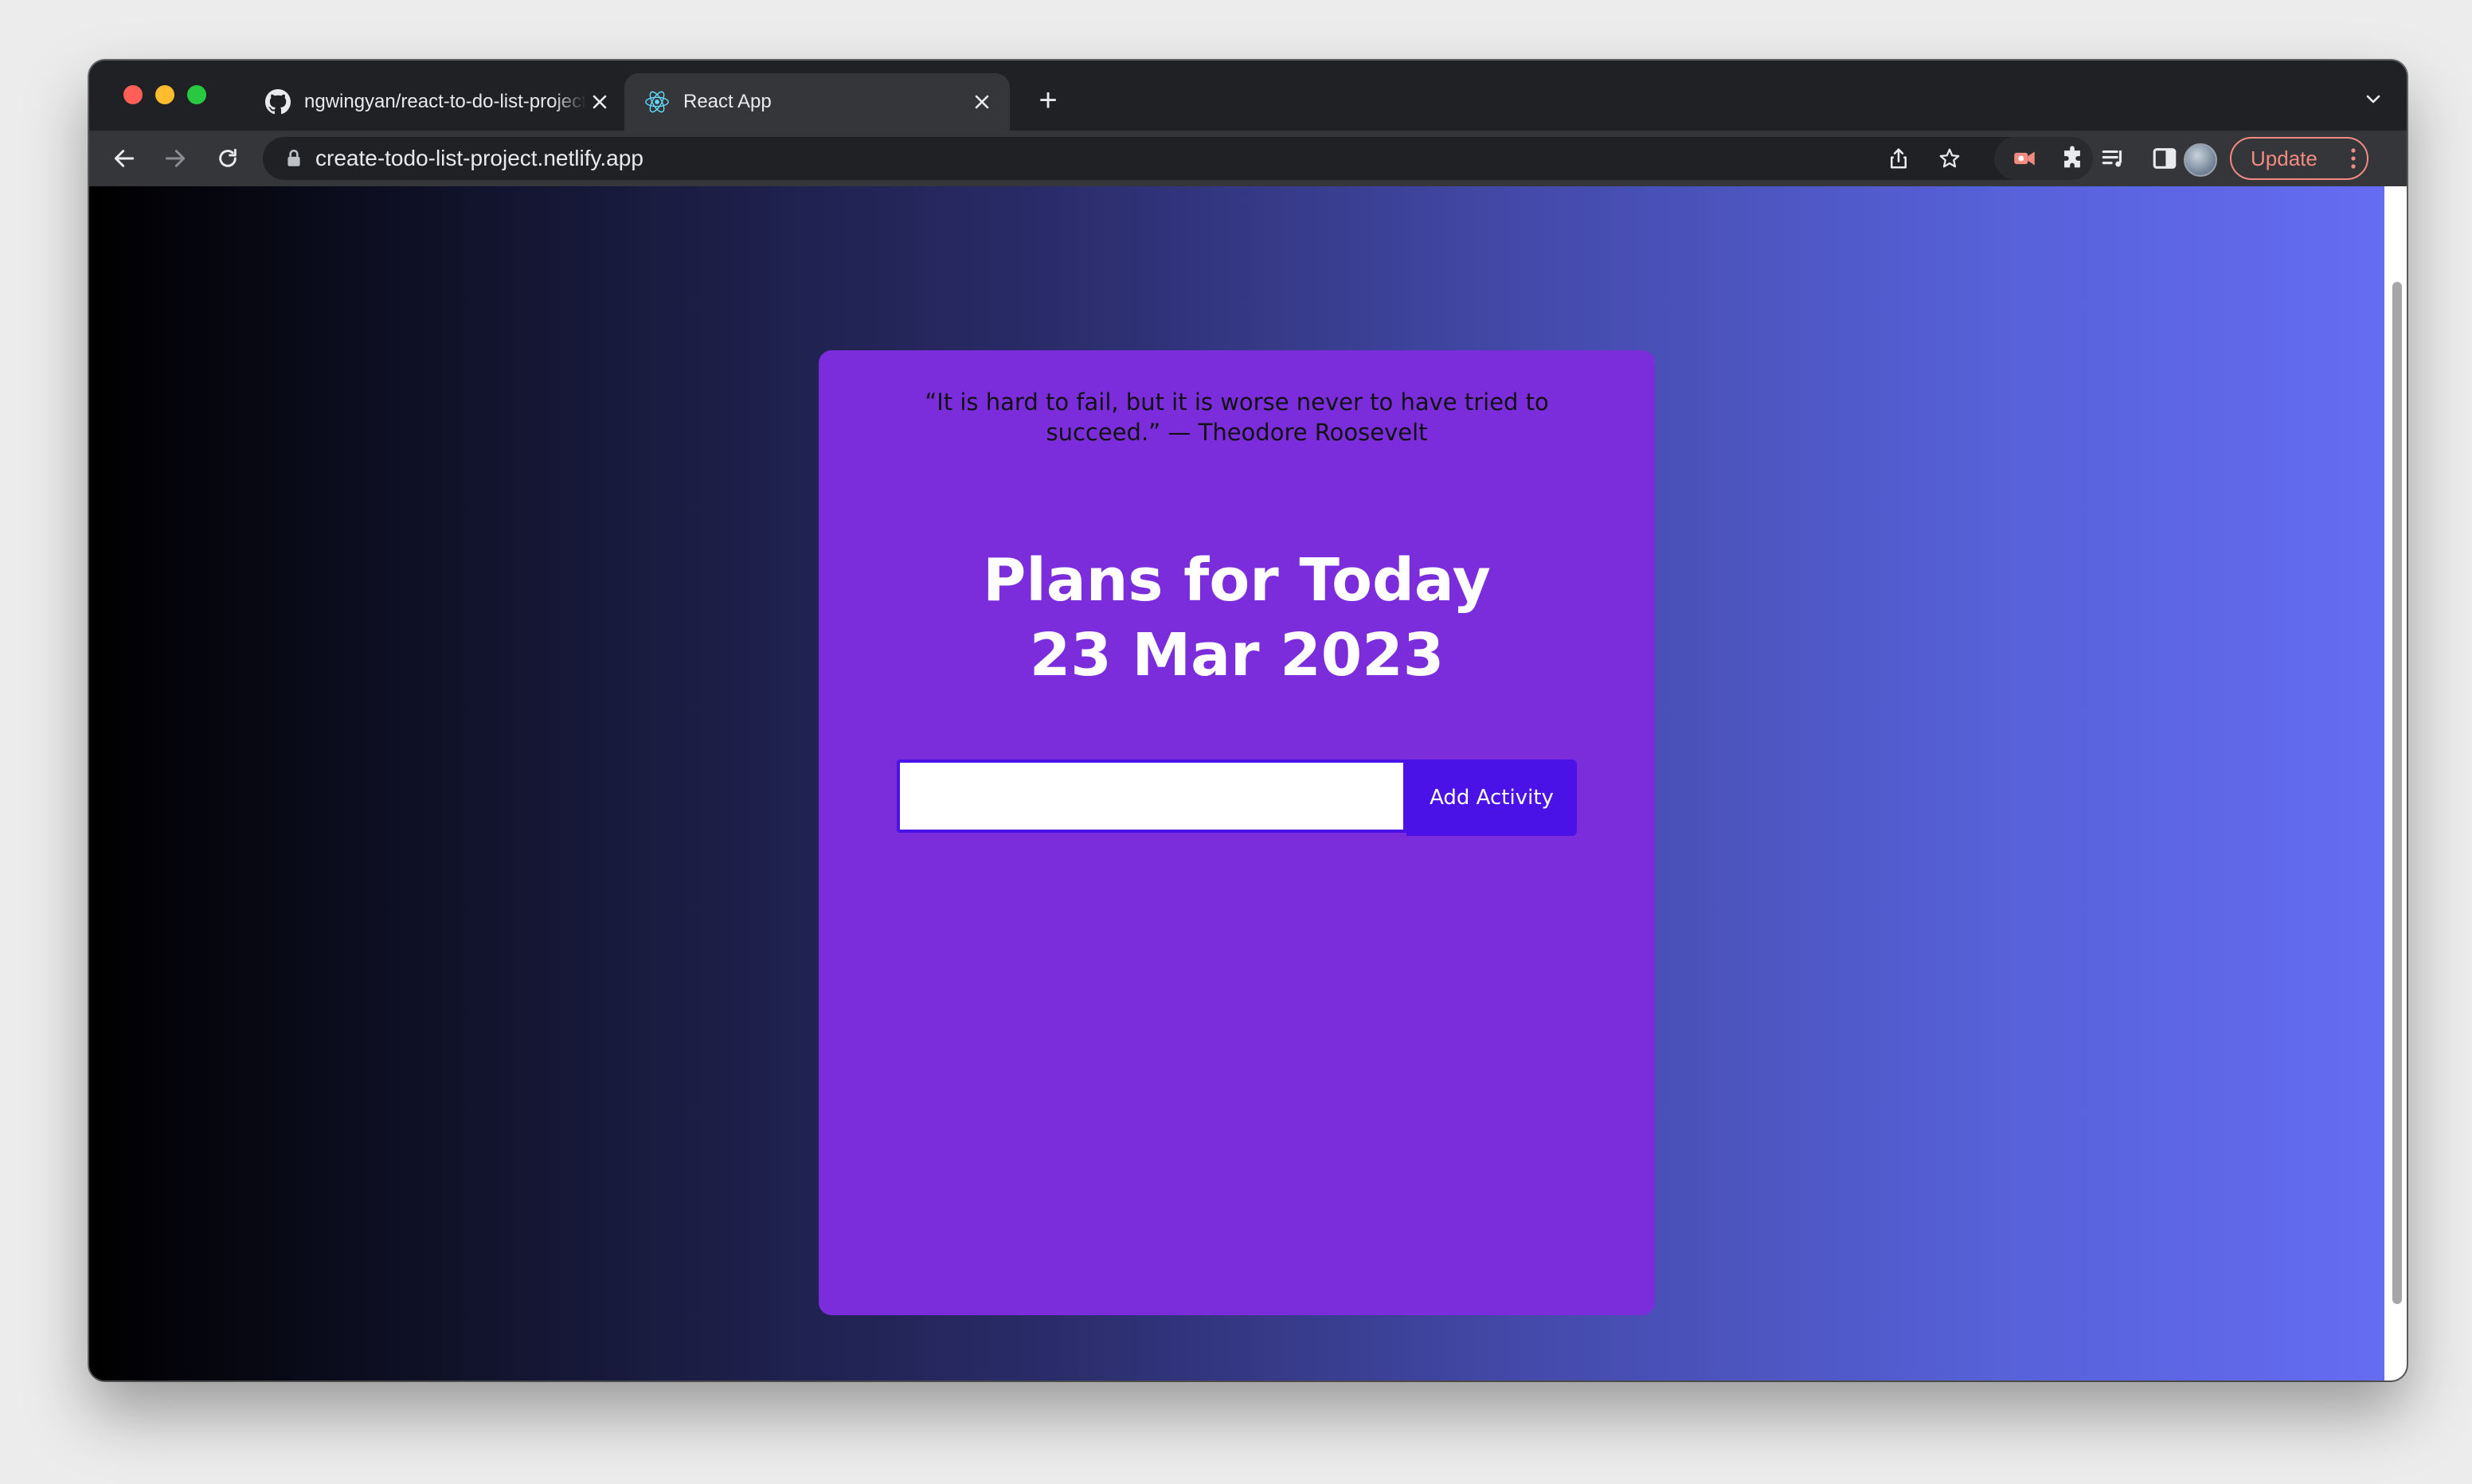 This screenshot has height=1484, width=2472. What do you see at coordinates (124, 158) in the screenshot?
I see `back-arrow-icon` at bounding box center [124, 158].